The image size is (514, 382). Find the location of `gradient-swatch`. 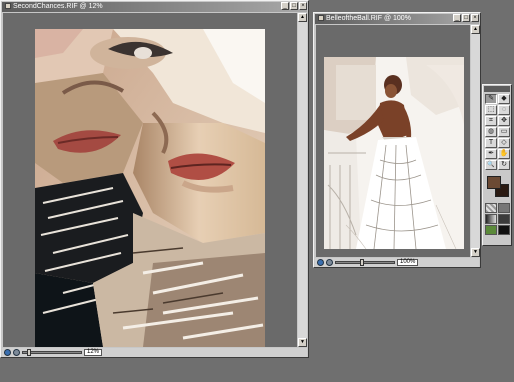

gradient-swatch is located at coordinates (491, 219).